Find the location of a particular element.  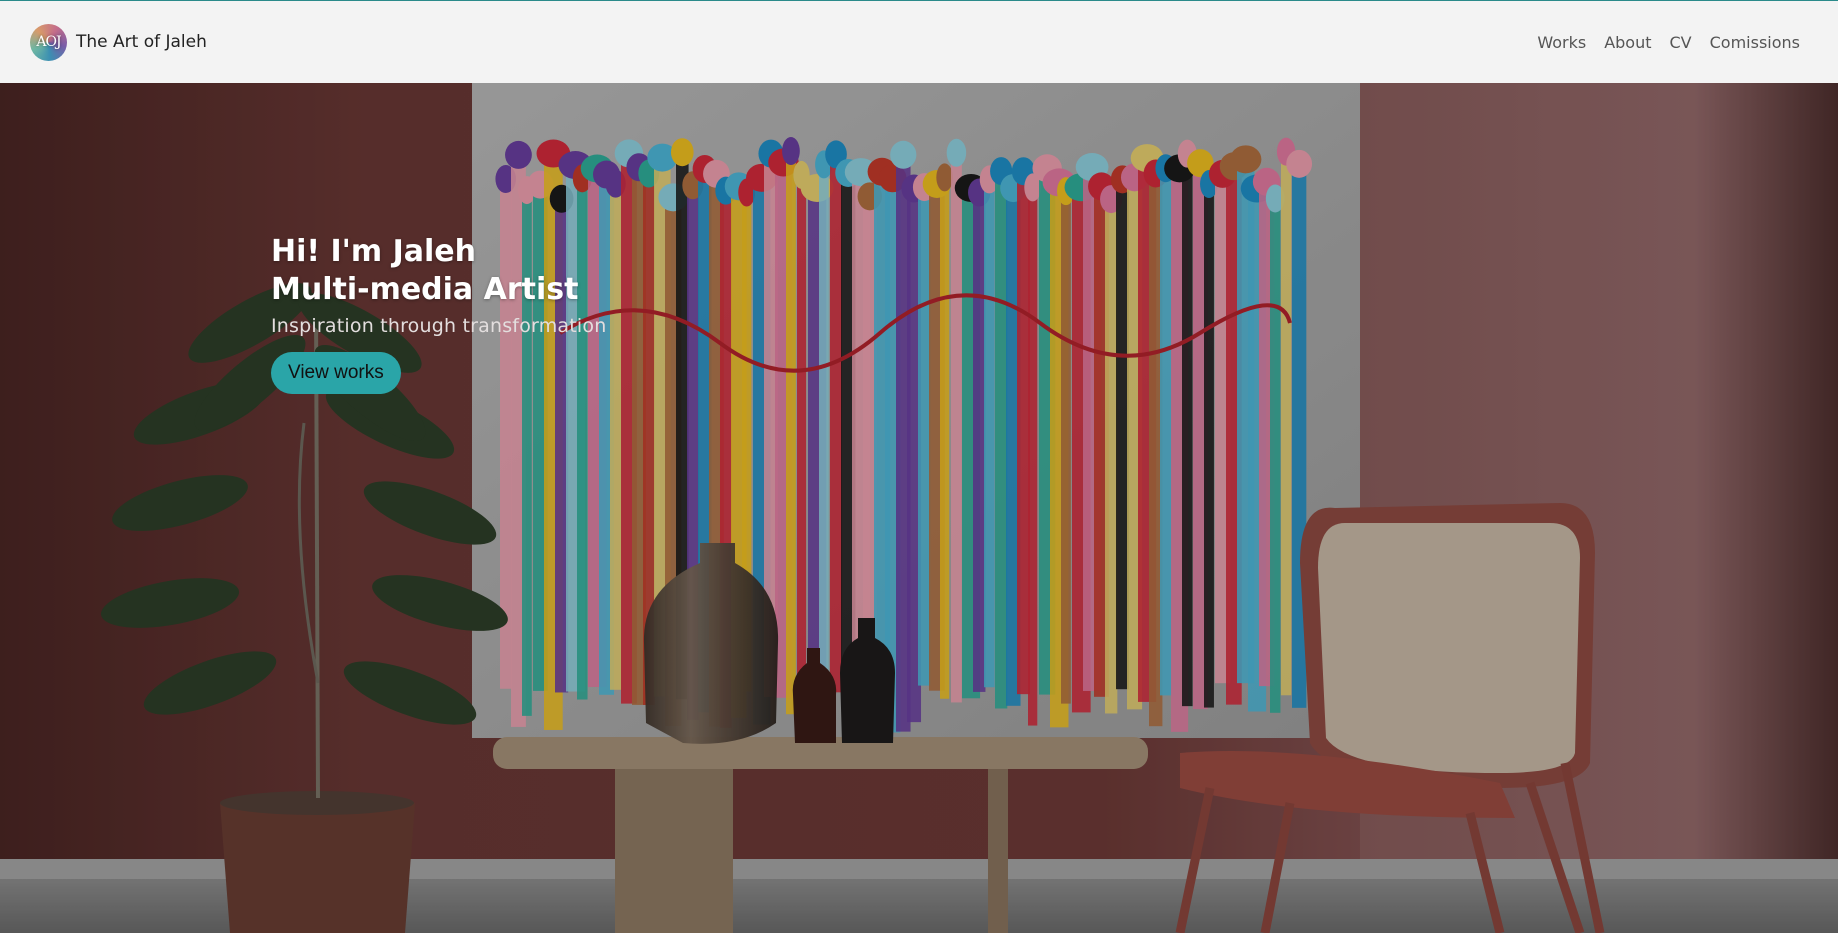

hero-heading-line1: Hi! I'm Jaleh is located at coordinates (373, 251).